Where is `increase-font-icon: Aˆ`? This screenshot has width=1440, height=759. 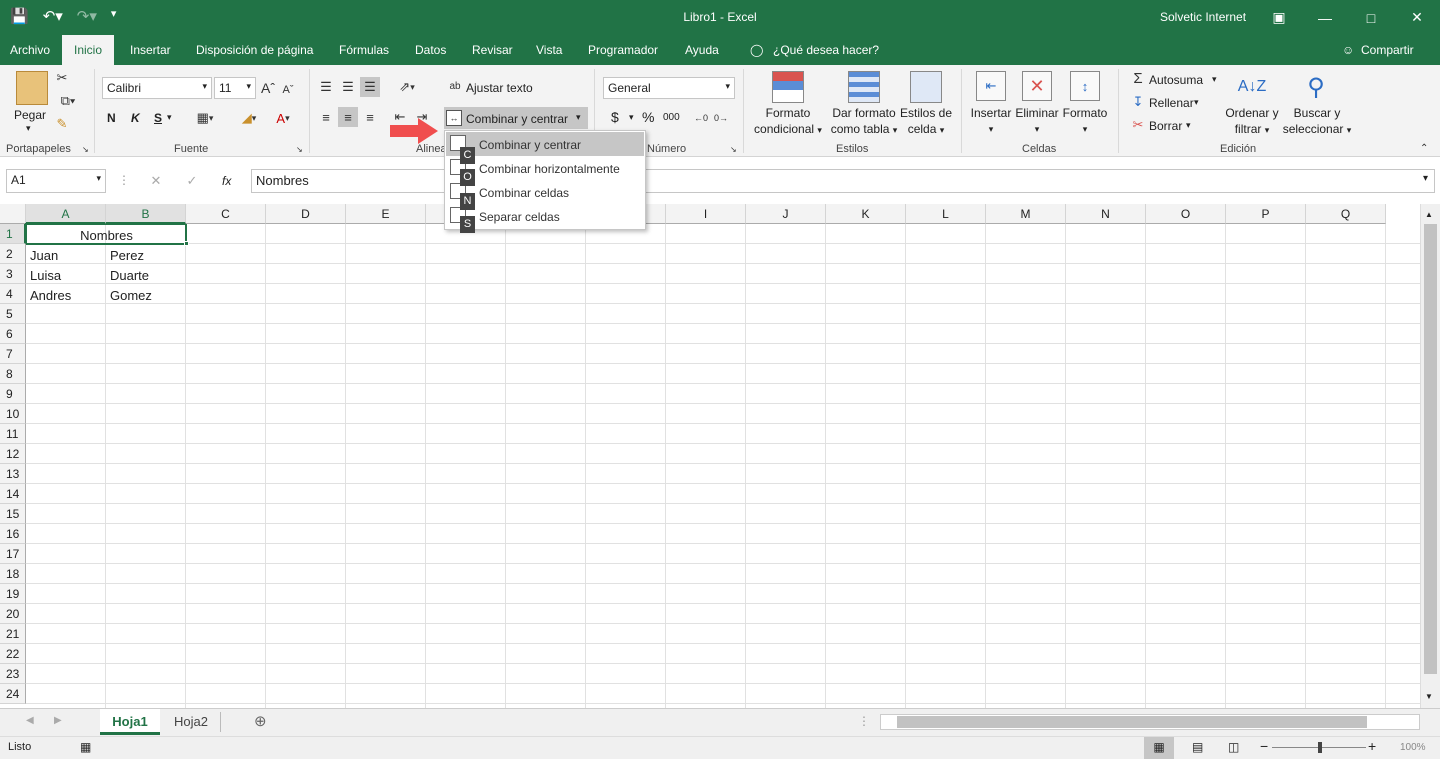
increase-font-icon: Aˆ is located at coordinates (268, 88).